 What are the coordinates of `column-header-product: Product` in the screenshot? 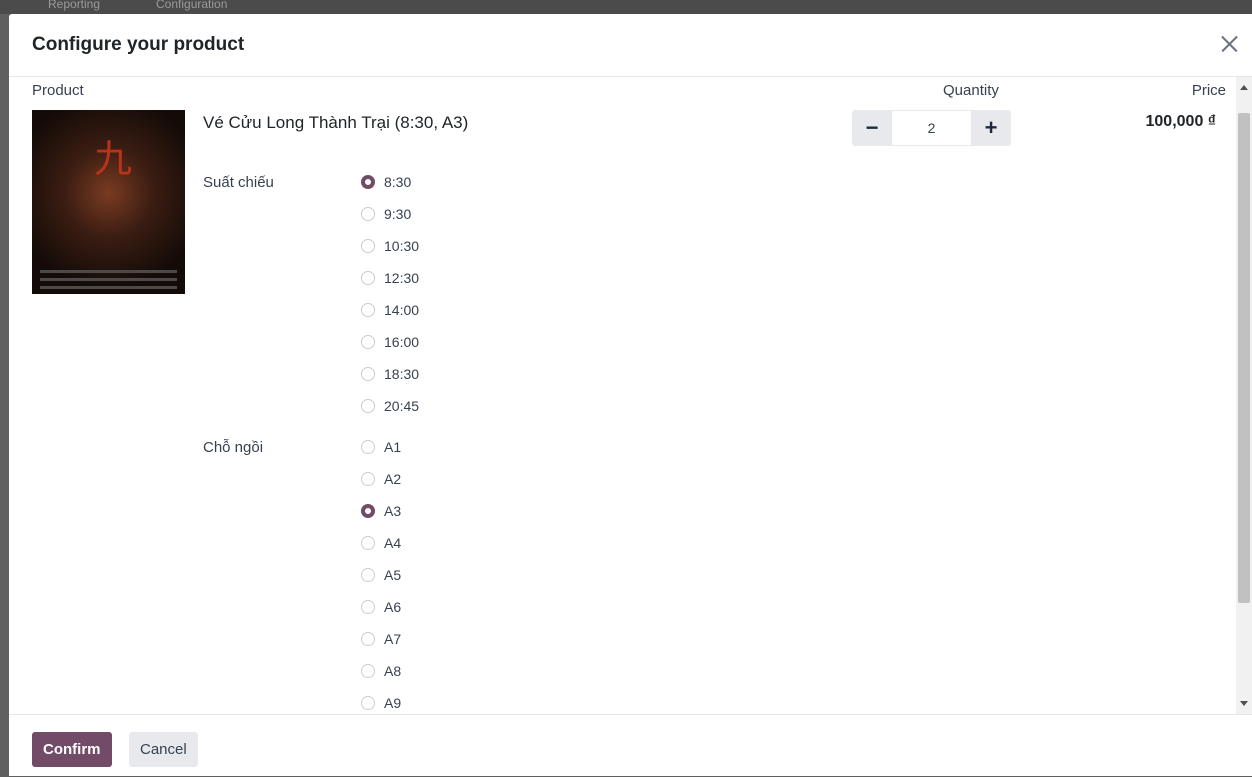 It's located at (58, 90).